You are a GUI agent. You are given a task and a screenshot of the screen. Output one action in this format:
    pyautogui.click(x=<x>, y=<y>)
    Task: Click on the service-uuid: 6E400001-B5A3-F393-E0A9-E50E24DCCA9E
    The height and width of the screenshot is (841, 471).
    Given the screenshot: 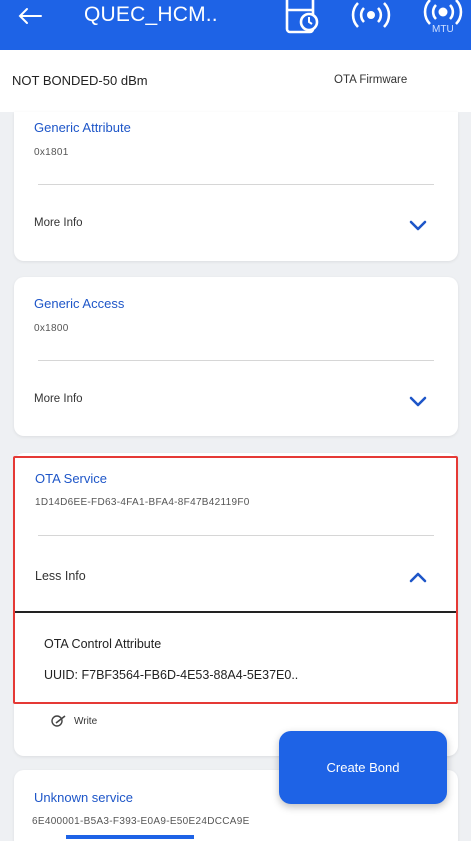 What is the action you would take?
    pyautogui.click(x=141, y=821)
    